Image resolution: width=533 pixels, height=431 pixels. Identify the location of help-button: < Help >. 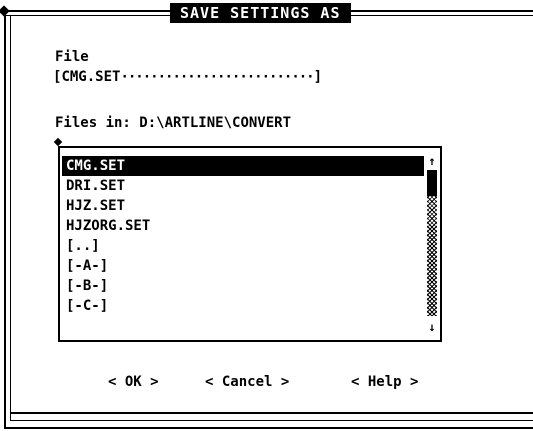
(384, 382).